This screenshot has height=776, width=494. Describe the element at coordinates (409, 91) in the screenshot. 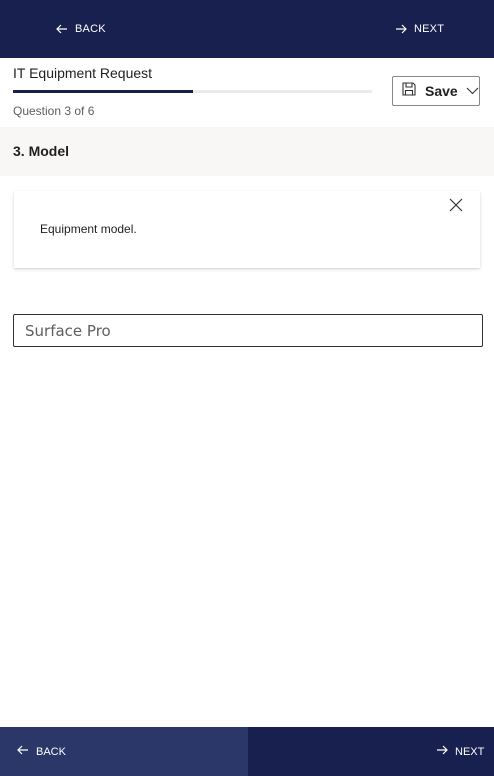

I see `floppy-disk-icon` at that location.